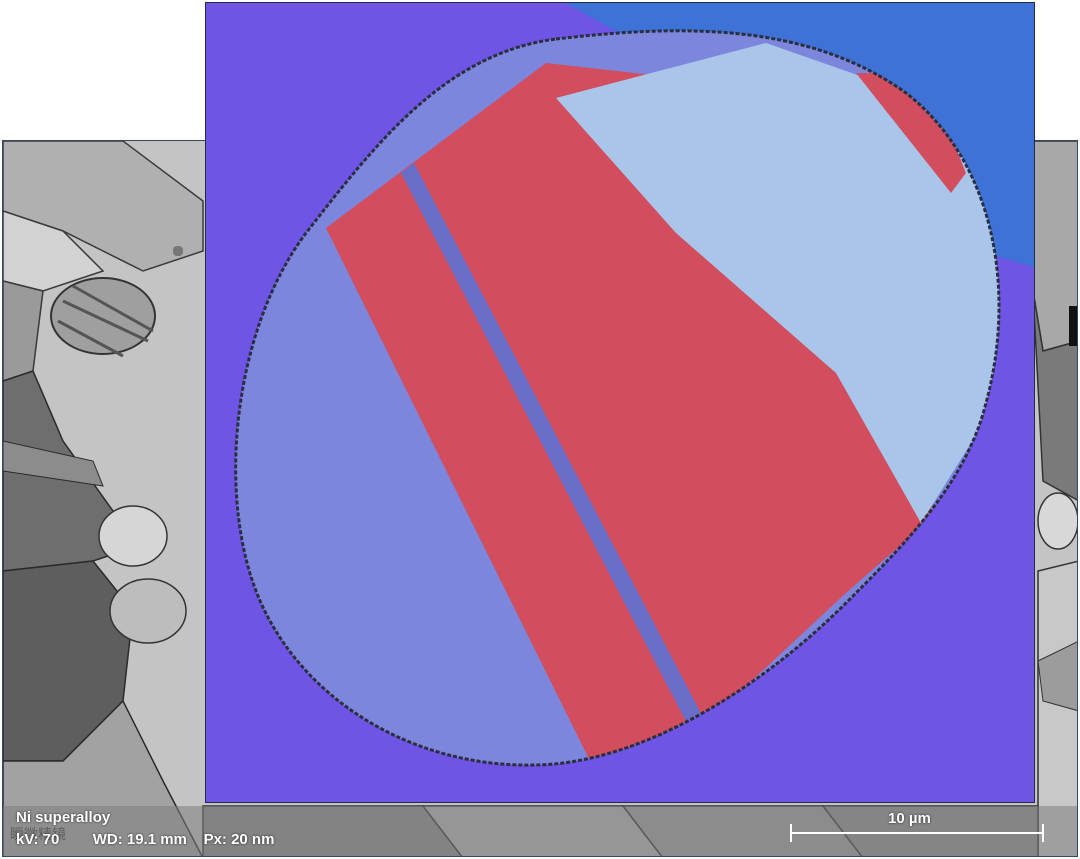  Describe the element at coordinates (791, 833) in the screenshot. I see `scale-bar-left-tick` at that location.